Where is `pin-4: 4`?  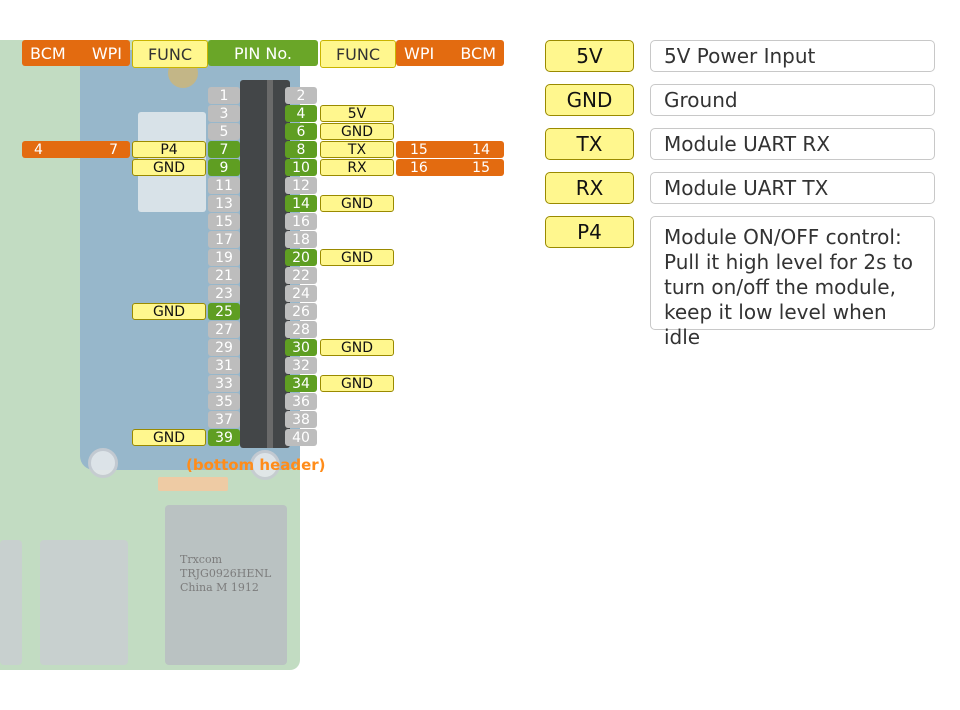 pin-4: 4 is located at coordinates (301, 113).